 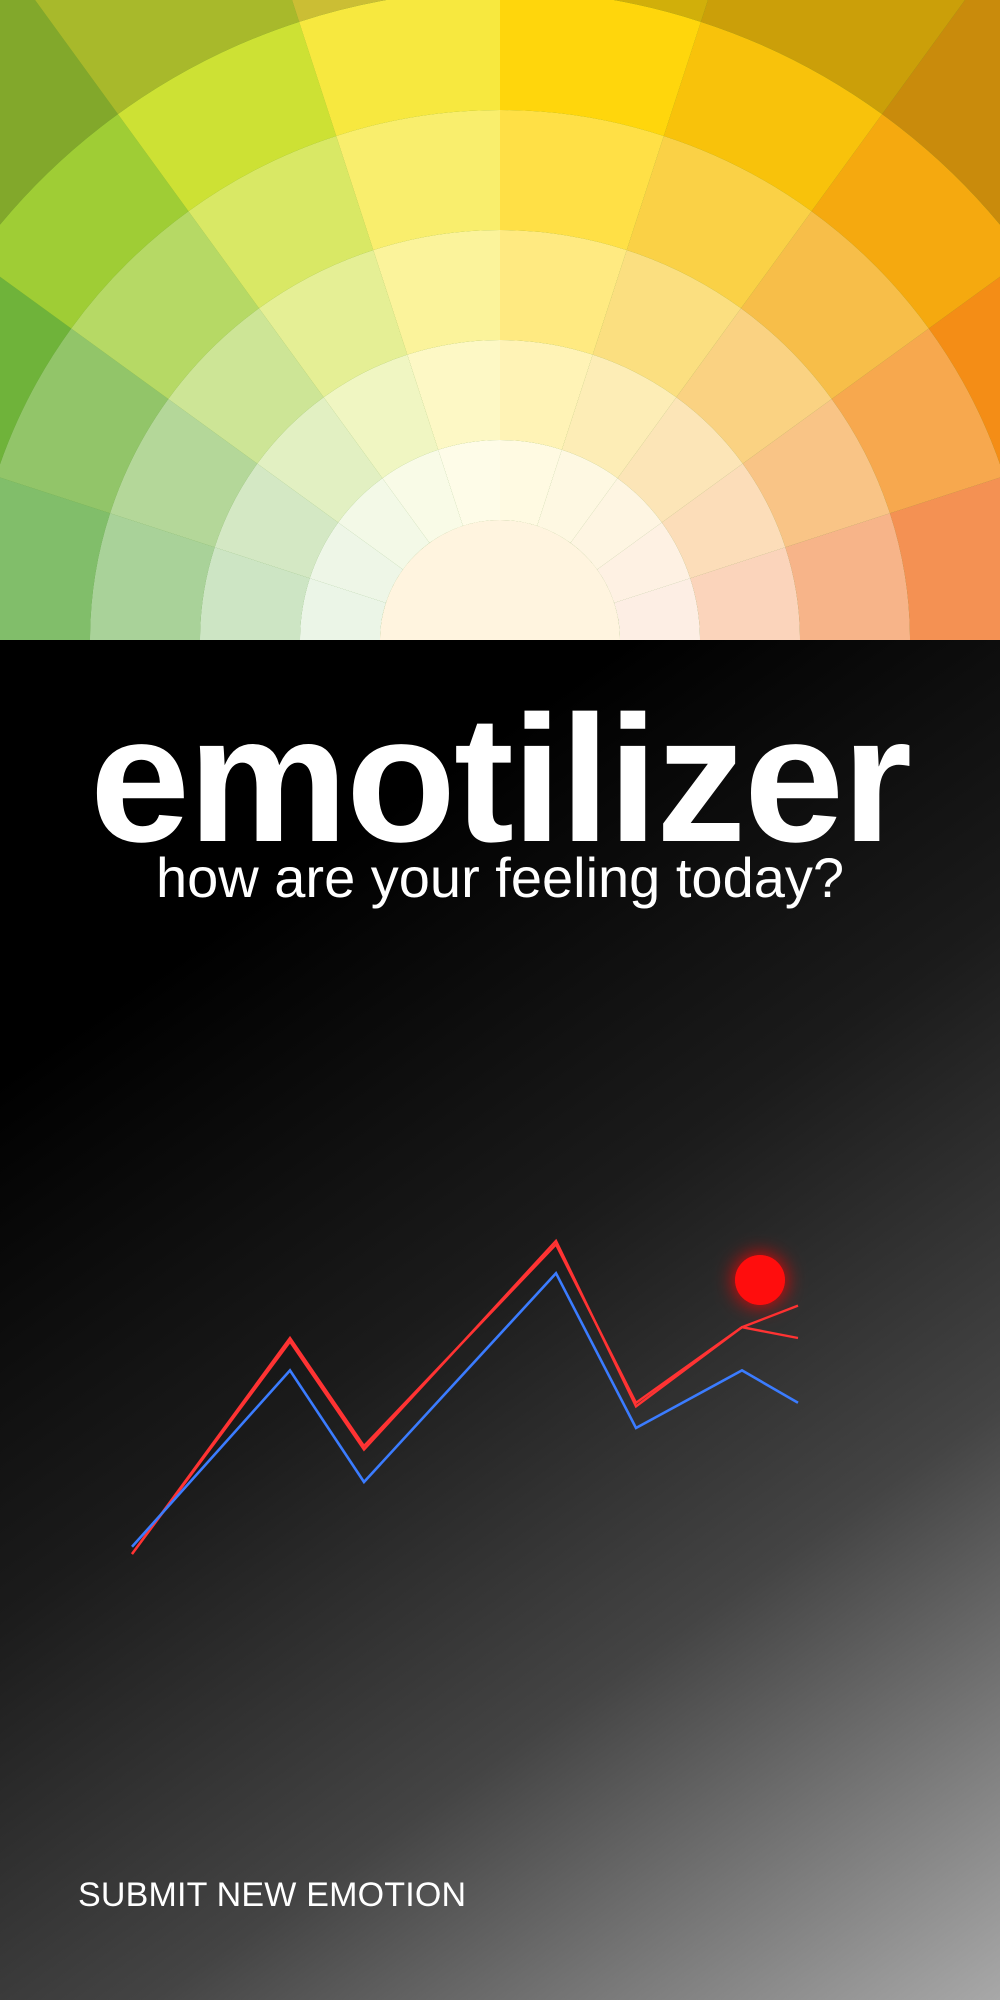 I want to click on emotion-line-chart, so click(x=465, y=1396).